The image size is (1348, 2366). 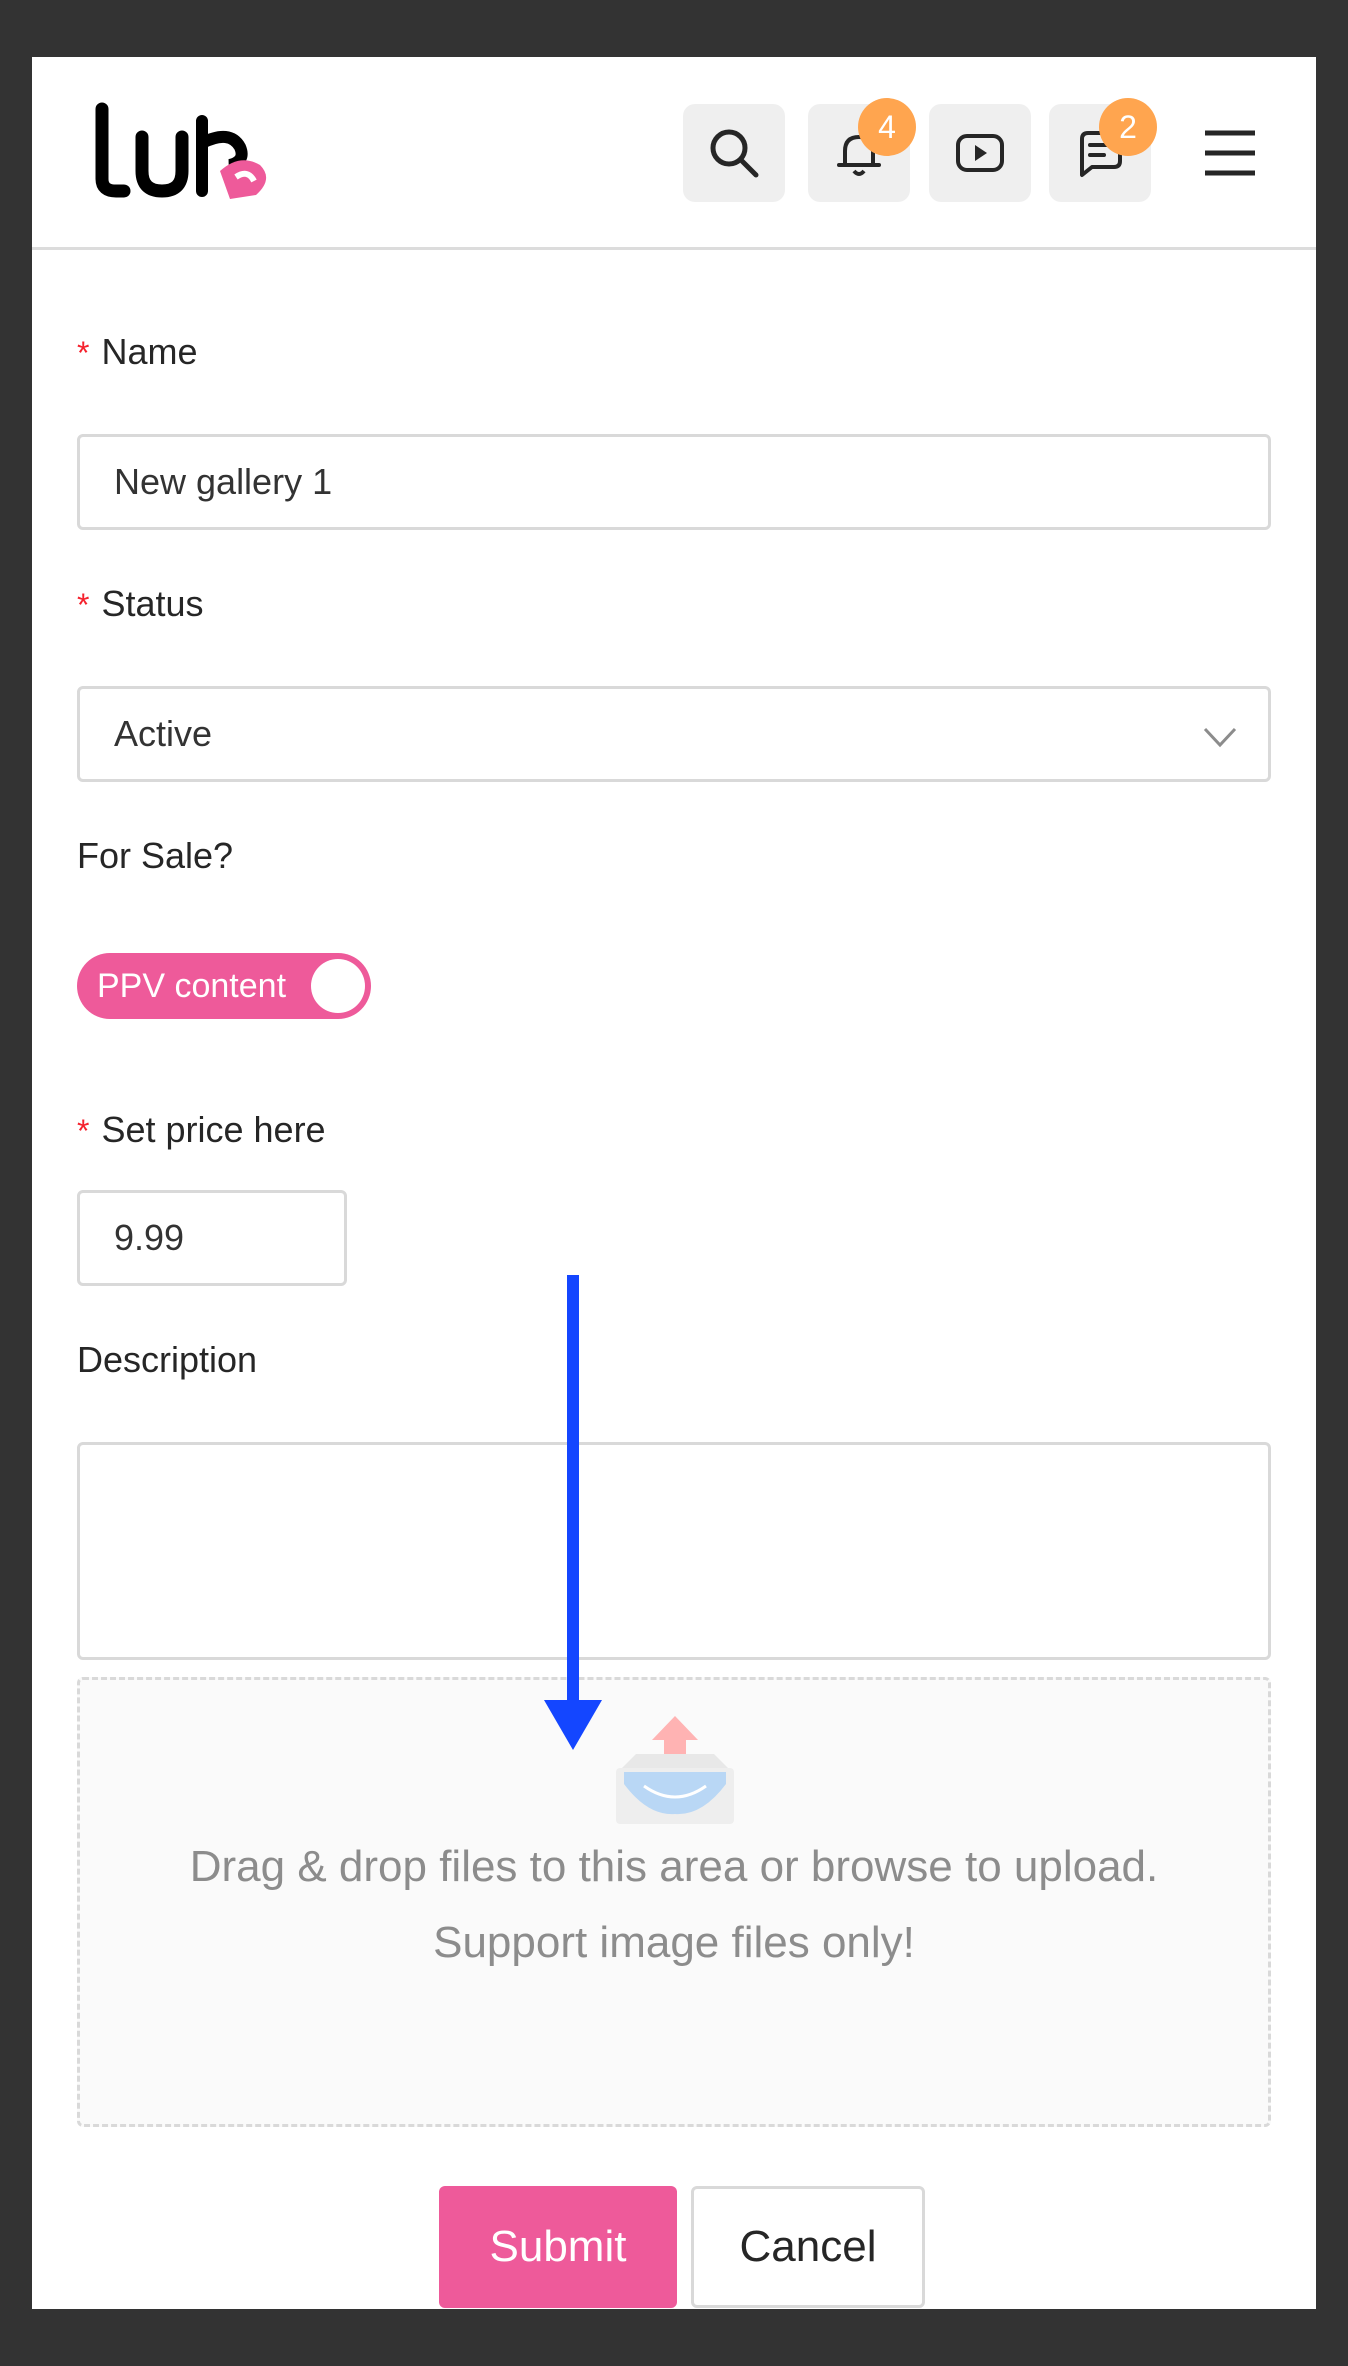 What do you see at coordinates (674, 153) in the screenshot?
I see `top-header: 4 2` at bounding box center [674, 153].